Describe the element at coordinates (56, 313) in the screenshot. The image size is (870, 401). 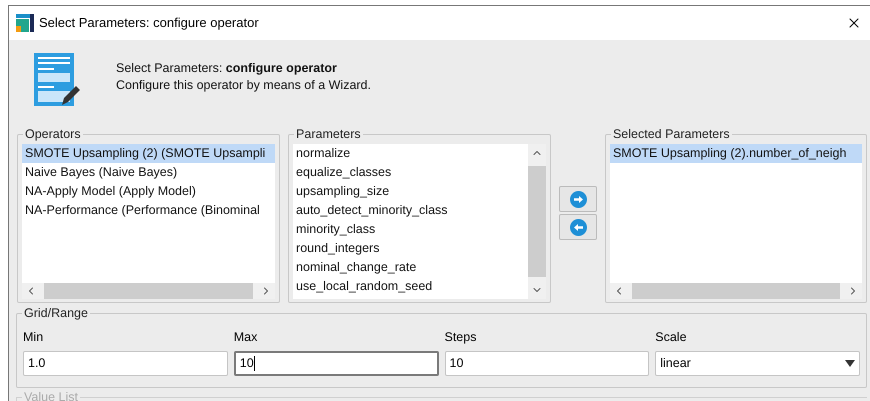
I see `group-label: Grid/Range` at that location.